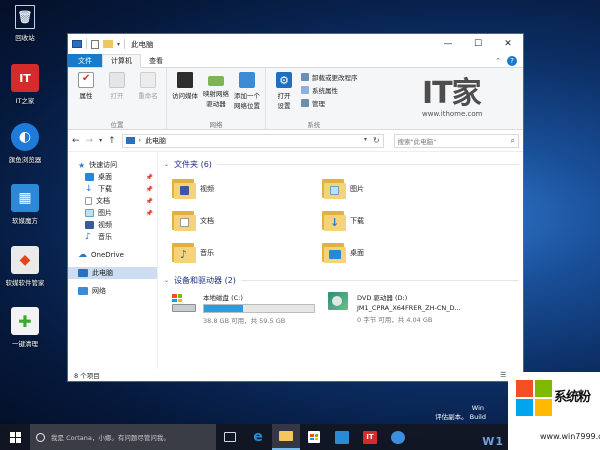 This screenshot has height=450, width=600. Describe the element at coordinates (334, 253) in the screenshot. I see `folder-desktop-icon` at that location.